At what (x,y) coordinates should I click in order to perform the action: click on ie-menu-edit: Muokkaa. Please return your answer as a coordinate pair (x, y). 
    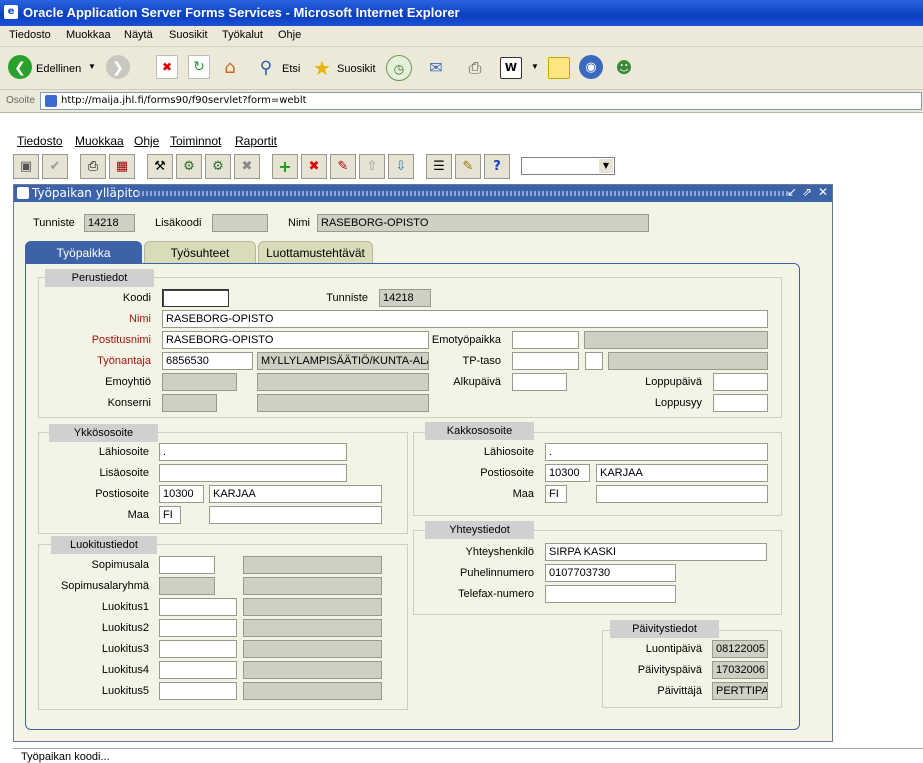
    Looking at the image, I should click on (88, 35).